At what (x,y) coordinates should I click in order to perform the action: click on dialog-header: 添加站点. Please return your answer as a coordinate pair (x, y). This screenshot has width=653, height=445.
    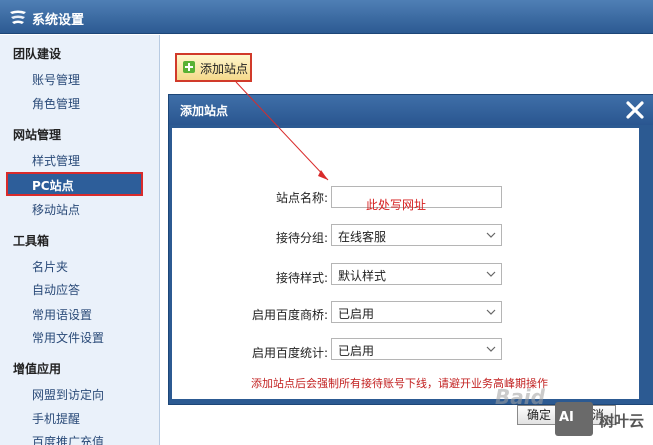
    Looking at the image, I should click on (411, 110).